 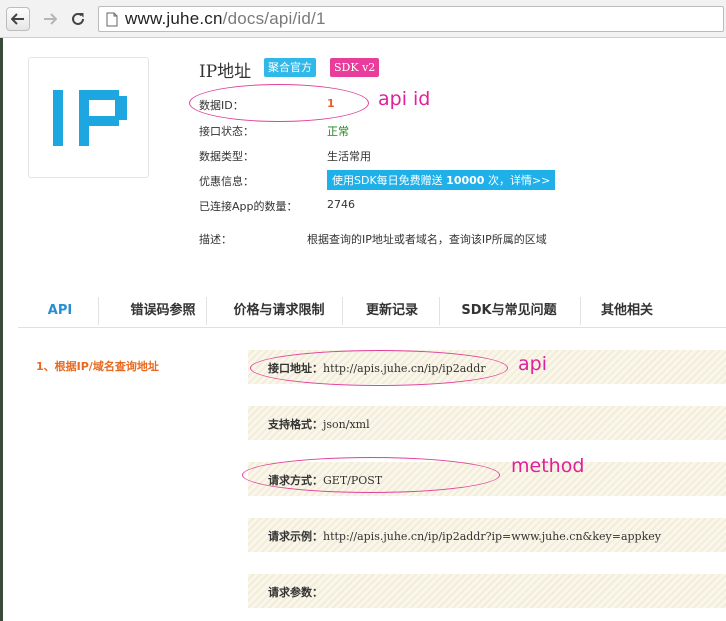 I want to click on promo-text-prefix: 使用SDK每日免费赠送, so click(x=389, y=180).